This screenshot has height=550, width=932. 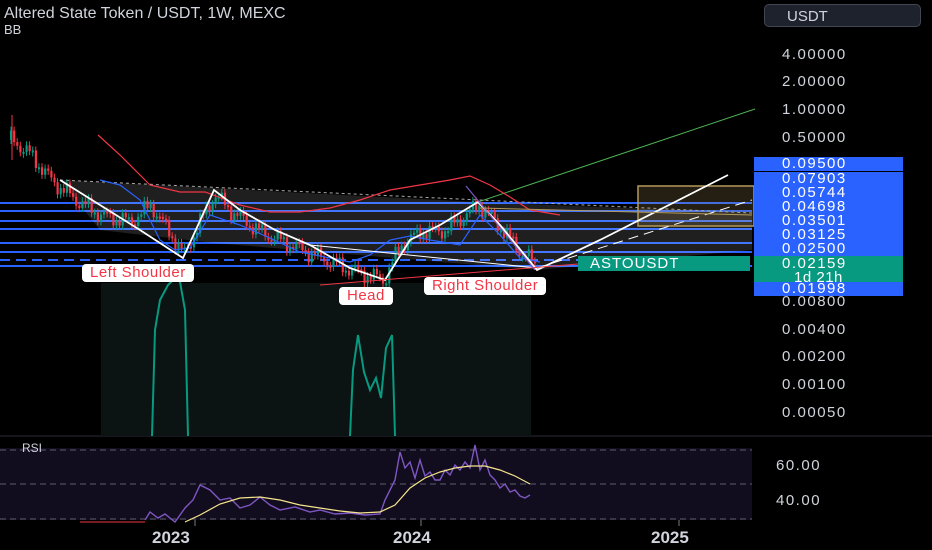 What do you see at coordinates (814, 109) in the screenshot?
I see `price-axis-label: 1.00000` at bounding box center [814, 109].